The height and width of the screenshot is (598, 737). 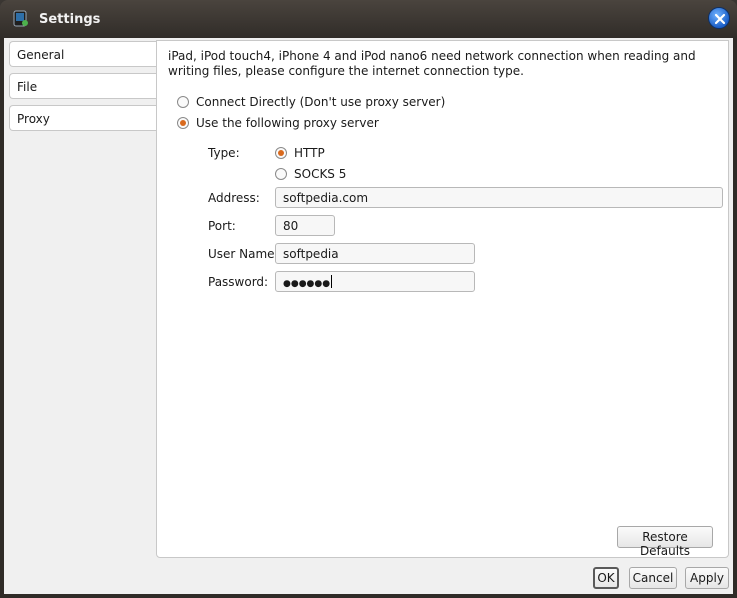 I want to click on http-option: HTTP, so click(x=300, y=153).